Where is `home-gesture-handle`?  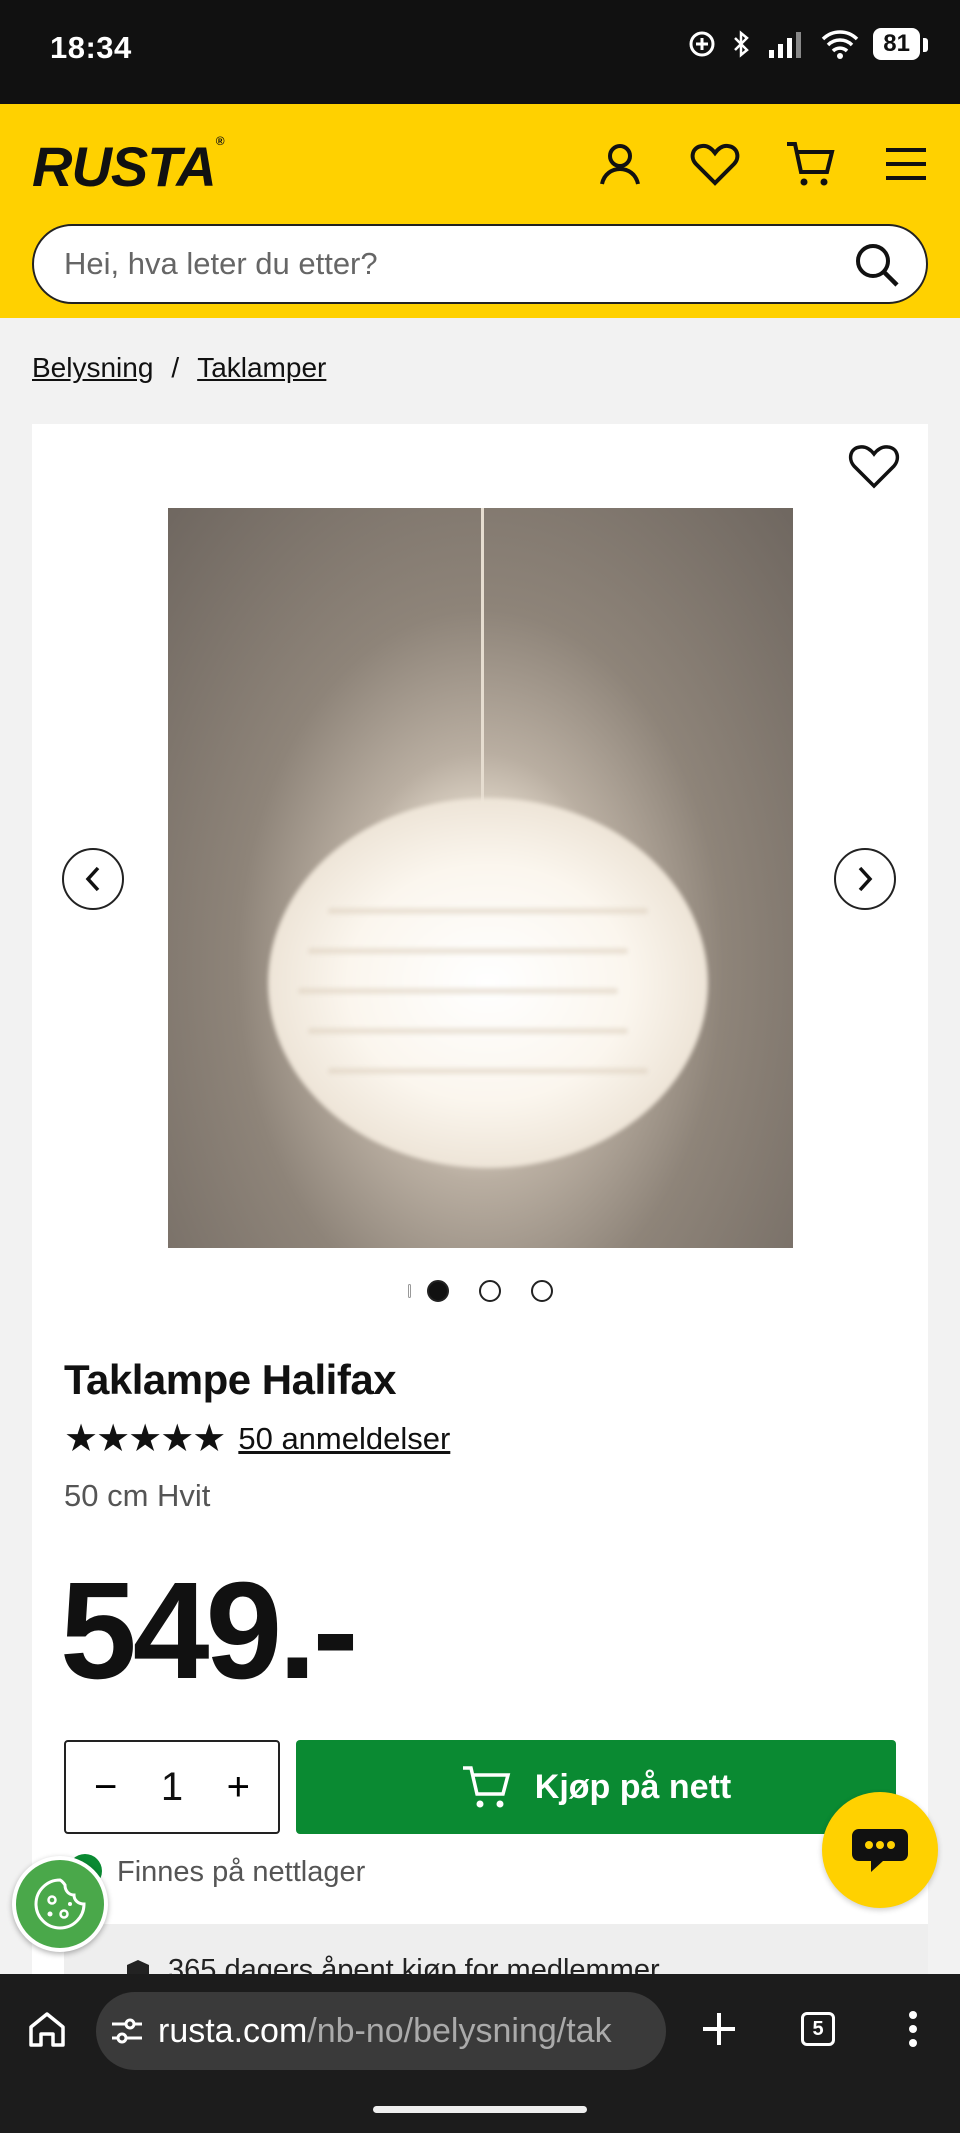
home-gesture-handle is located at coordinates (480, 2109).